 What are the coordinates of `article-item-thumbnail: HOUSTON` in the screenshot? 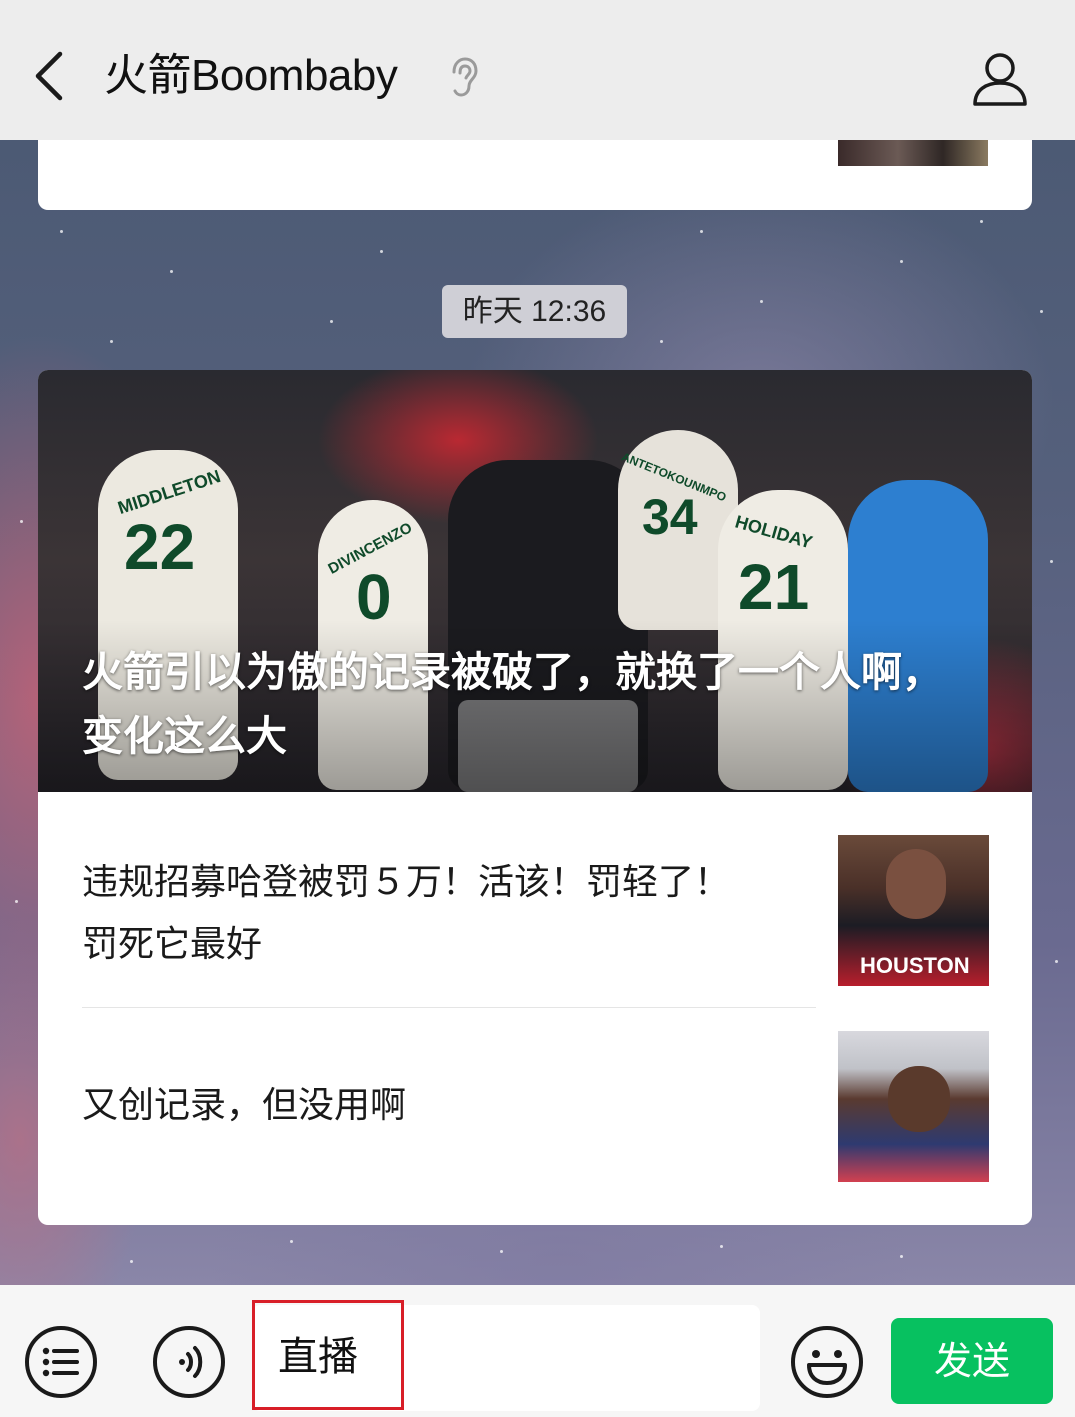 It's located at (913, 910).